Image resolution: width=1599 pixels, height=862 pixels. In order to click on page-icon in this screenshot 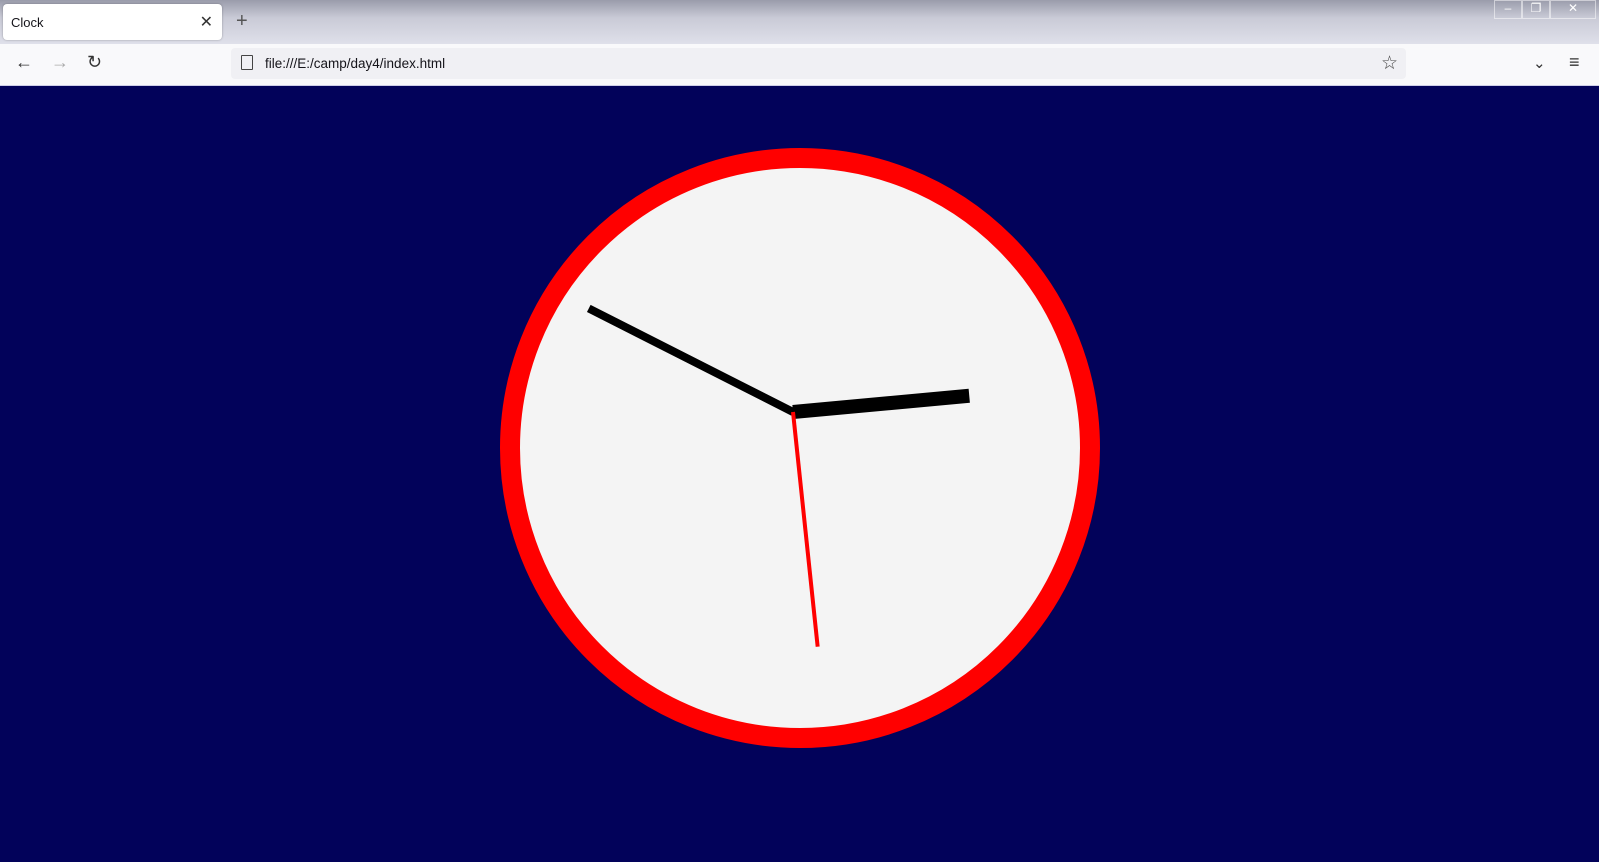, I will do `click(247, 62)`.